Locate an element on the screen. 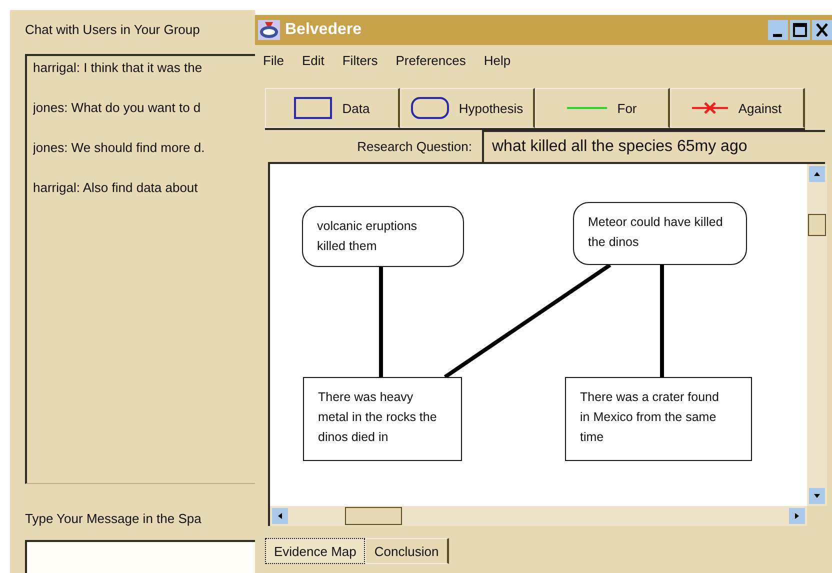 This screenshot has height=573, width=832. tool-button: Hypothesis is located at coordinates (467, 108).